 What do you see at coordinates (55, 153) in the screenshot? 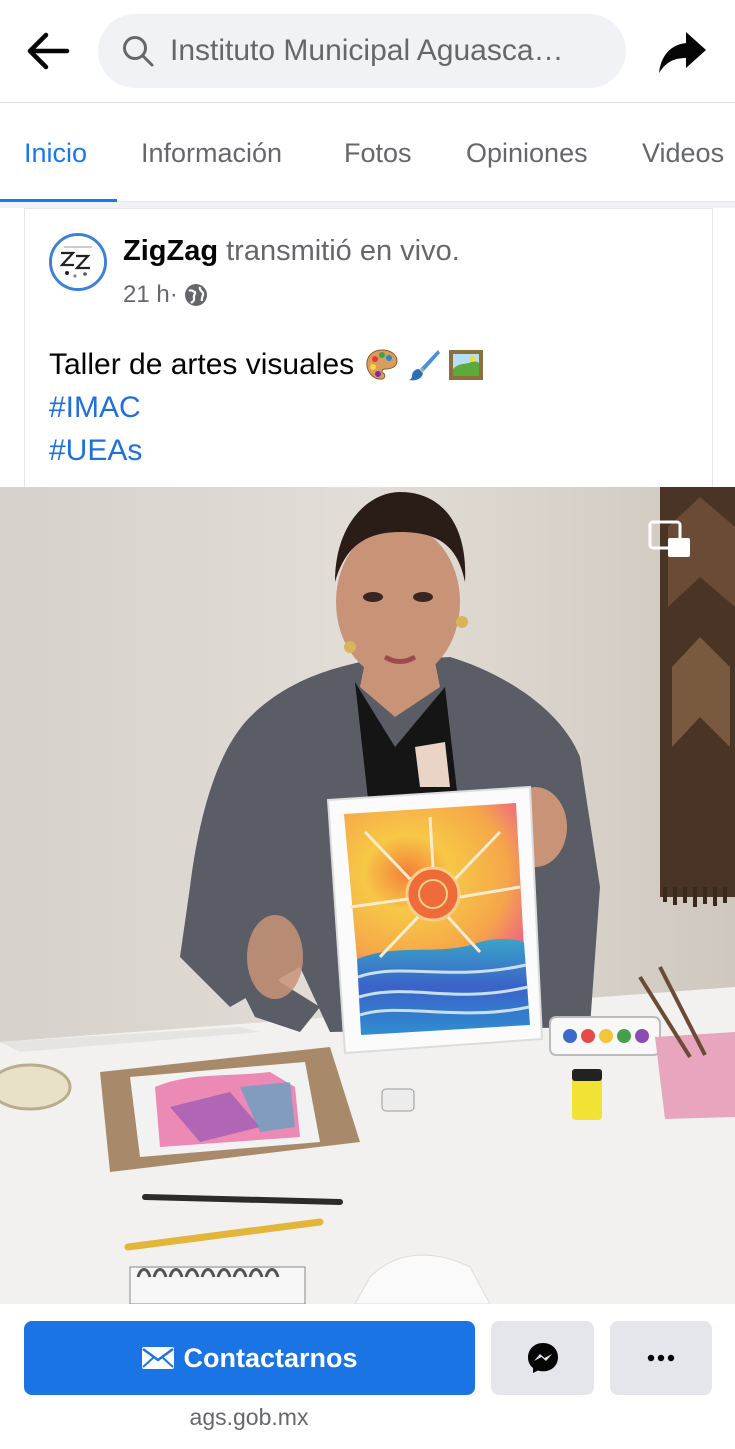
I see `tab-inicio: Inicio` at bounding box center [55, 153].